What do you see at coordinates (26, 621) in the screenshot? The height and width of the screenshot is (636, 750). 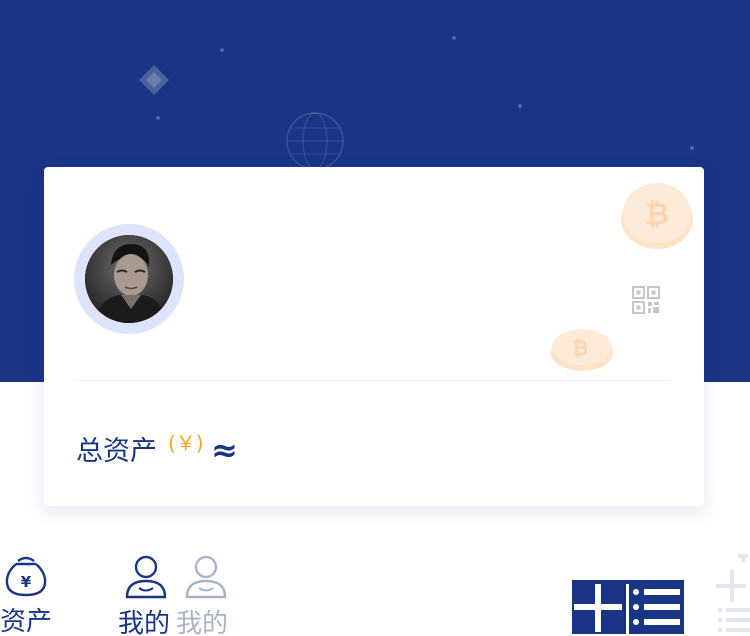 I see `nav-label-assets: 资产` at bounding box center [26, 621].